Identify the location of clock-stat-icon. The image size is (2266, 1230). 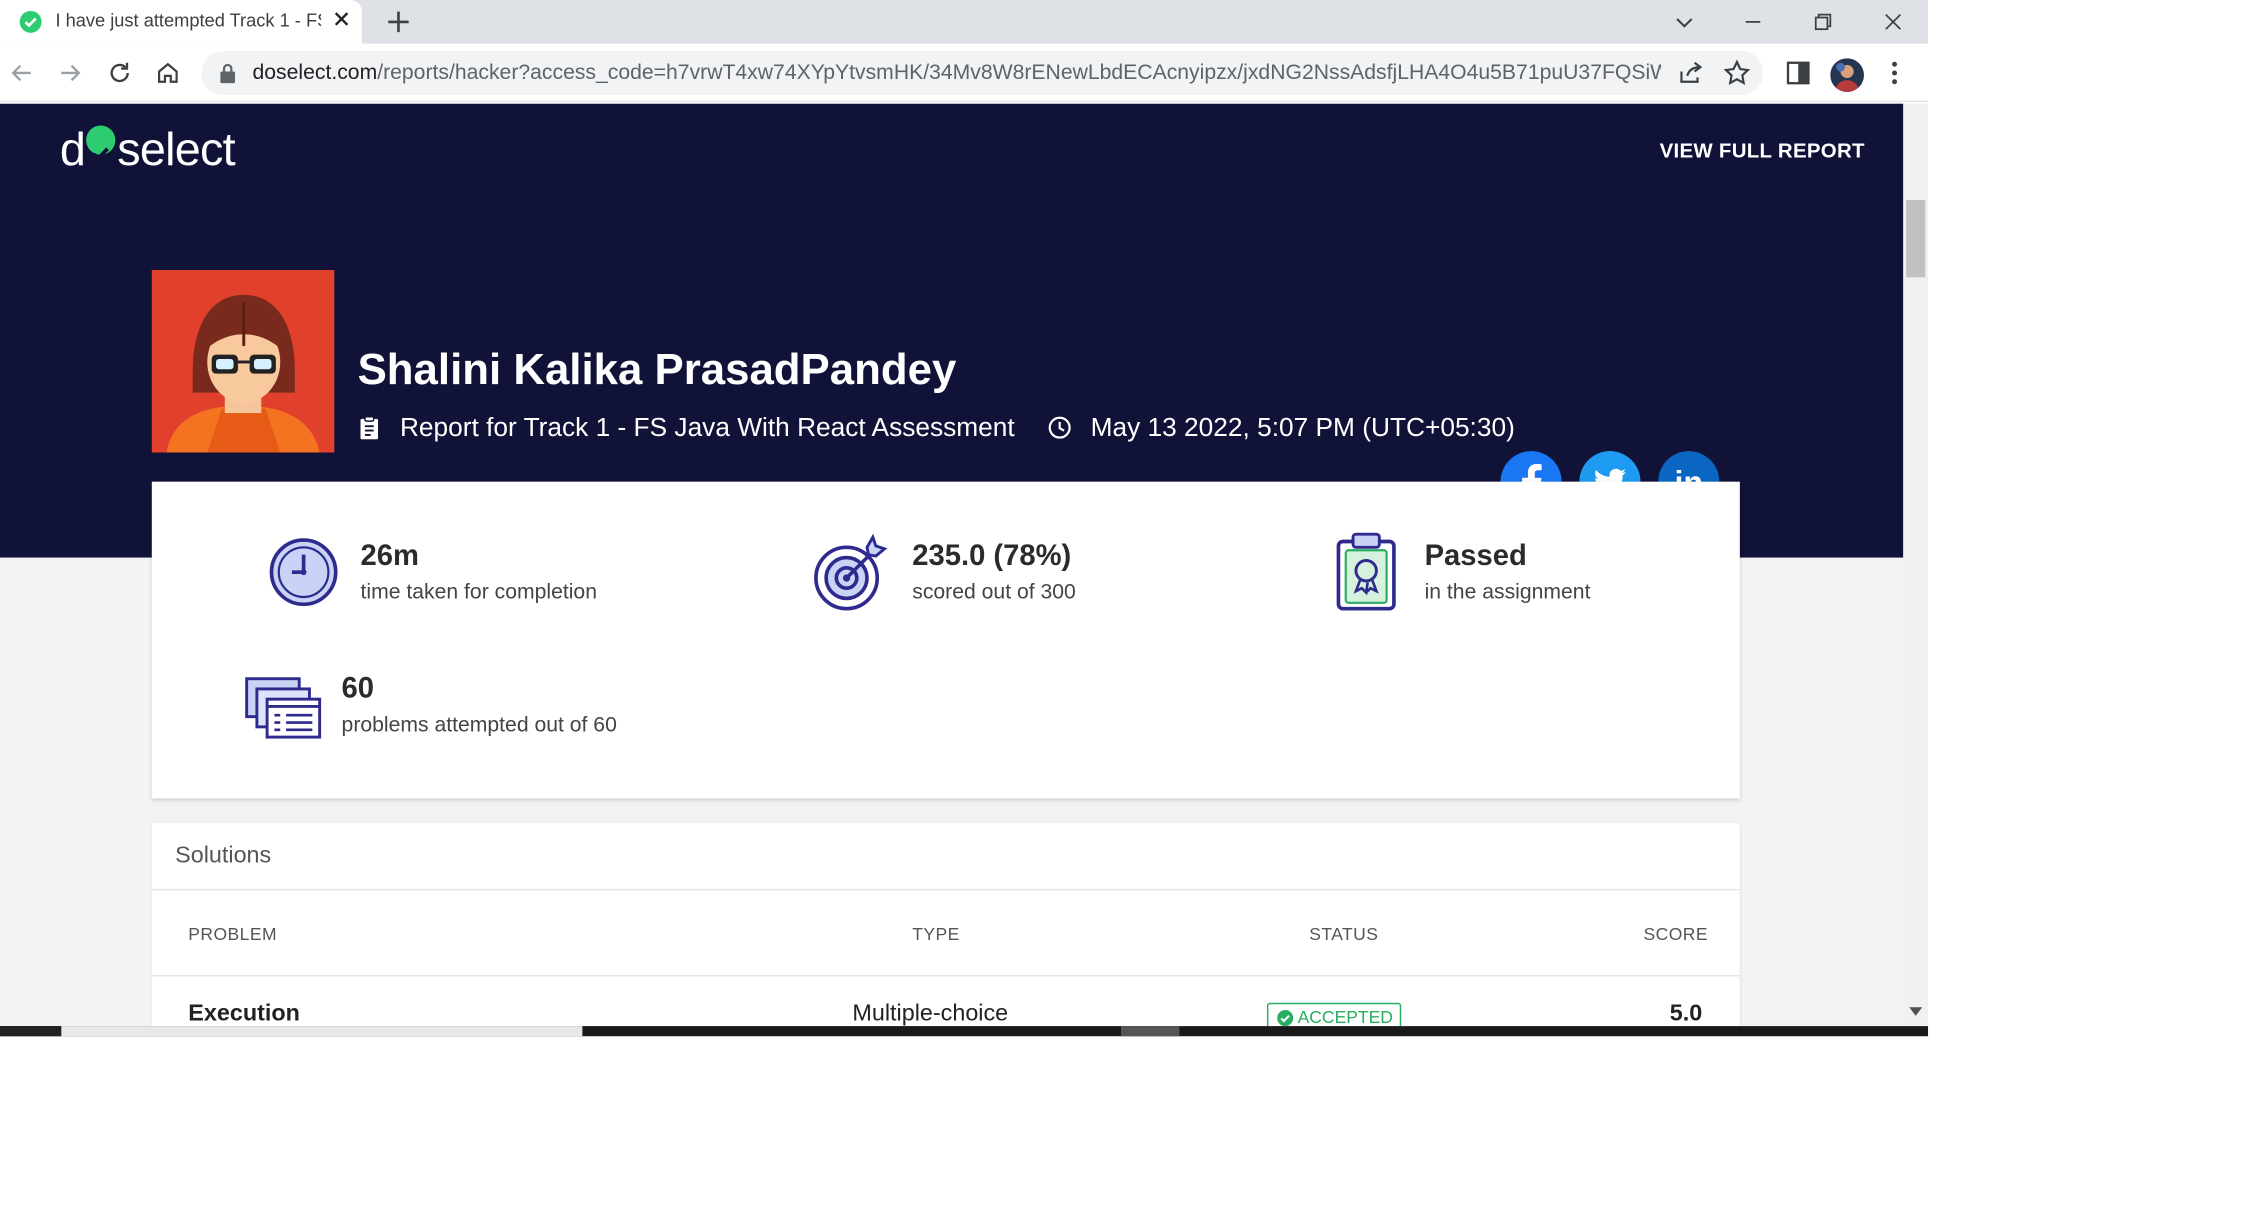
(303, 572).